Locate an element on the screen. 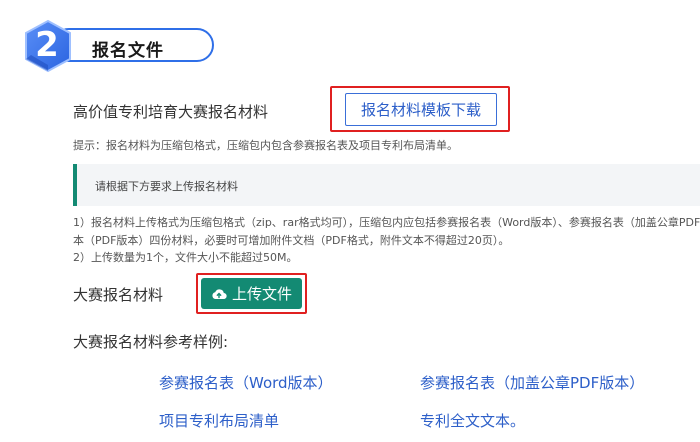 This screenshot has height=442, width=700. example-link-patent-layout-list: 项目专利布局清单 is located at coordinates (219, 420).